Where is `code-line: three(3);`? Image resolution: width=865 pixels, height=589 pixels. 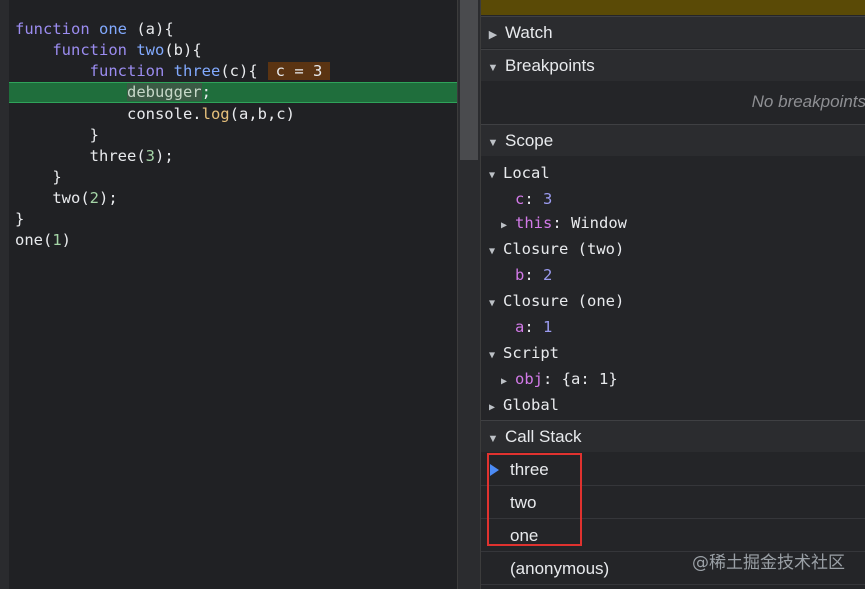 code-line: three(3); is located at coordinates (131, 156).